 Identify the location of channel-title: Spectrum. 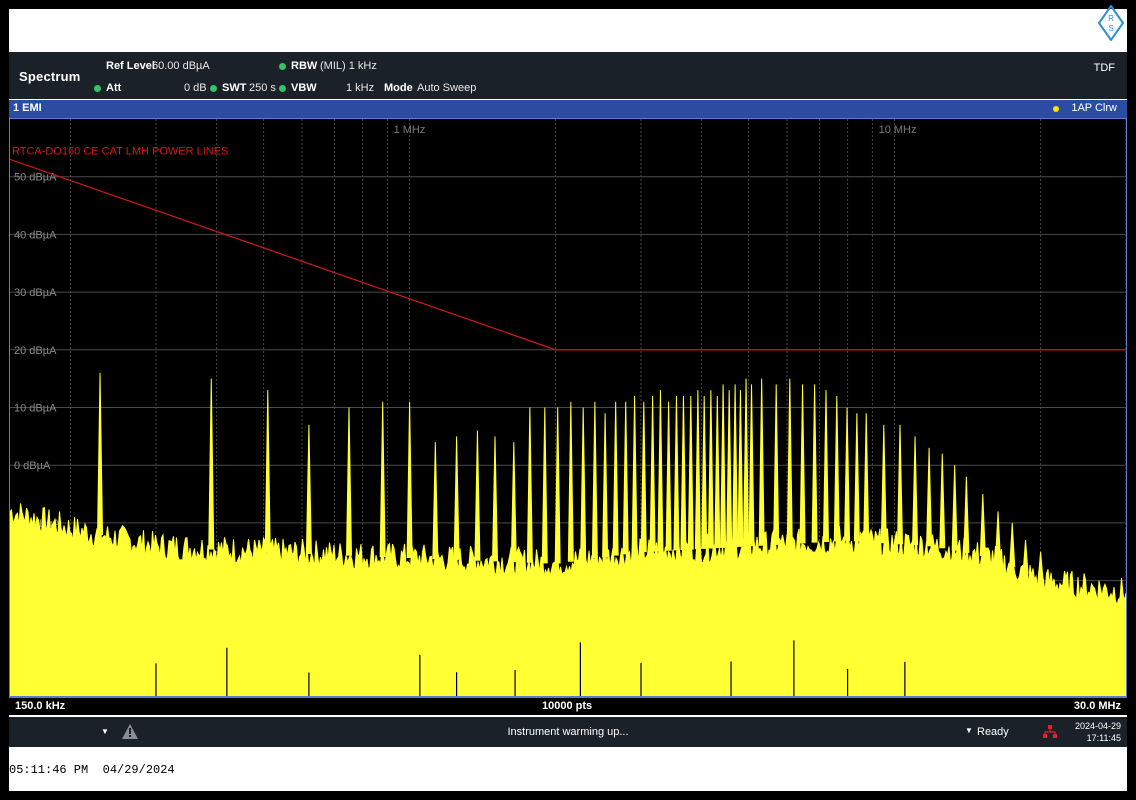
(50, 76).